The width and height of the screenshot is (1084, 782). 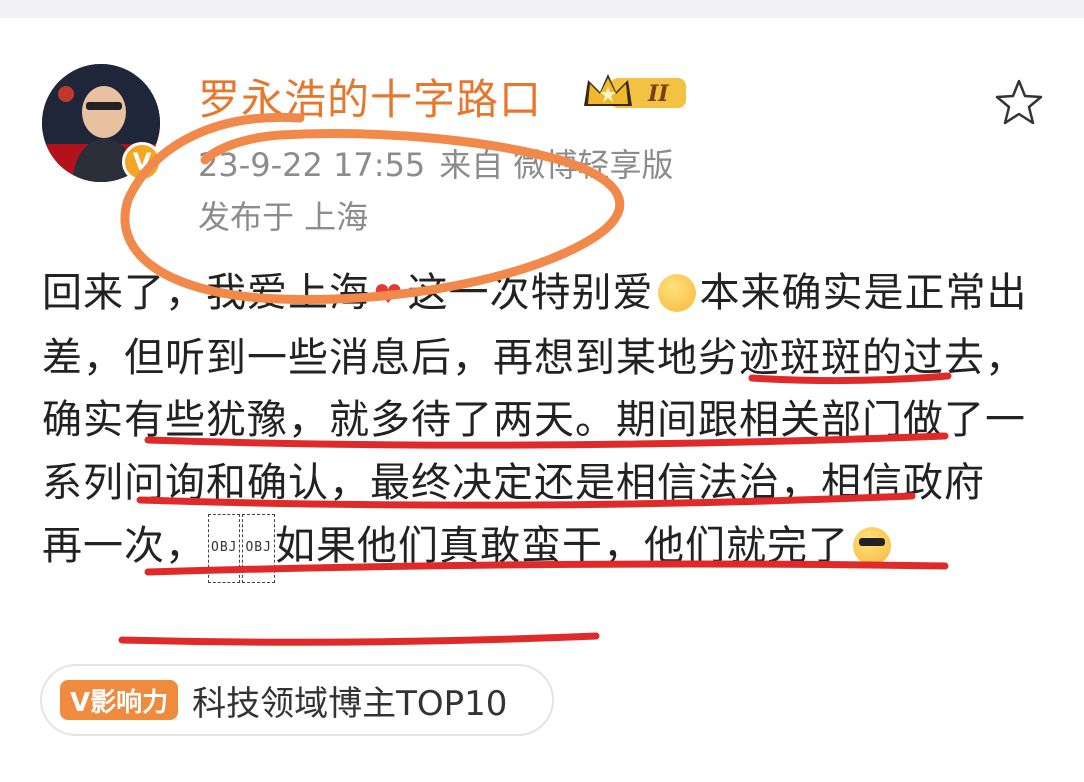 What do you see at coordinates (206, 293) in the screenshot?
I see `body-text-part1: 回来了，我爱上海` at bounding box center [206, 293].